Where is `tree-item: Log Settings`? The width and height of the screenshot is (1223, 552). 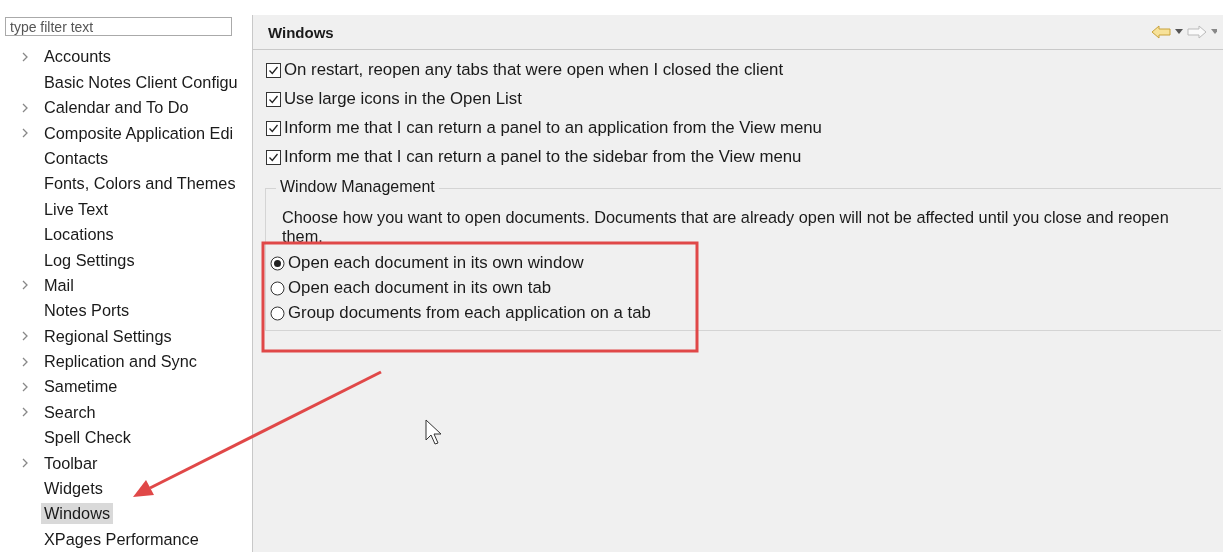
tree-item: Log Settings is located at coordinates (89, 260).